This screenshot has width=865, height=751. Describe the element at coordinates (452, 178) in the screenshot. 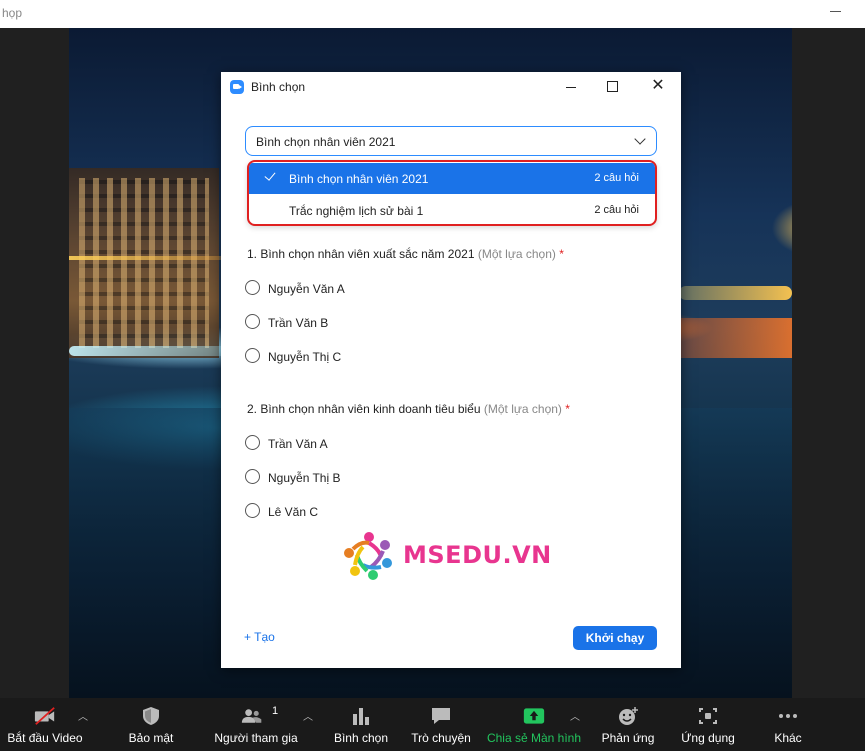

I see `poll-option-selected: Bình chọn nhân viên 2021 2 câu hỏi` at that location.